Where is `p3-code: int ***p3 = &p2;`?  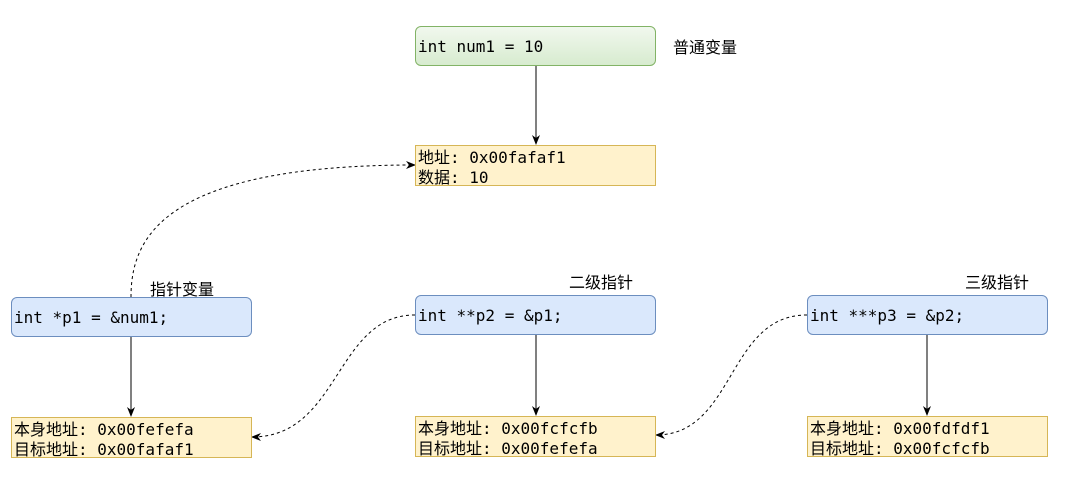 p3-code: int ***p3 = &p2; is located at coordinates (887, 315).